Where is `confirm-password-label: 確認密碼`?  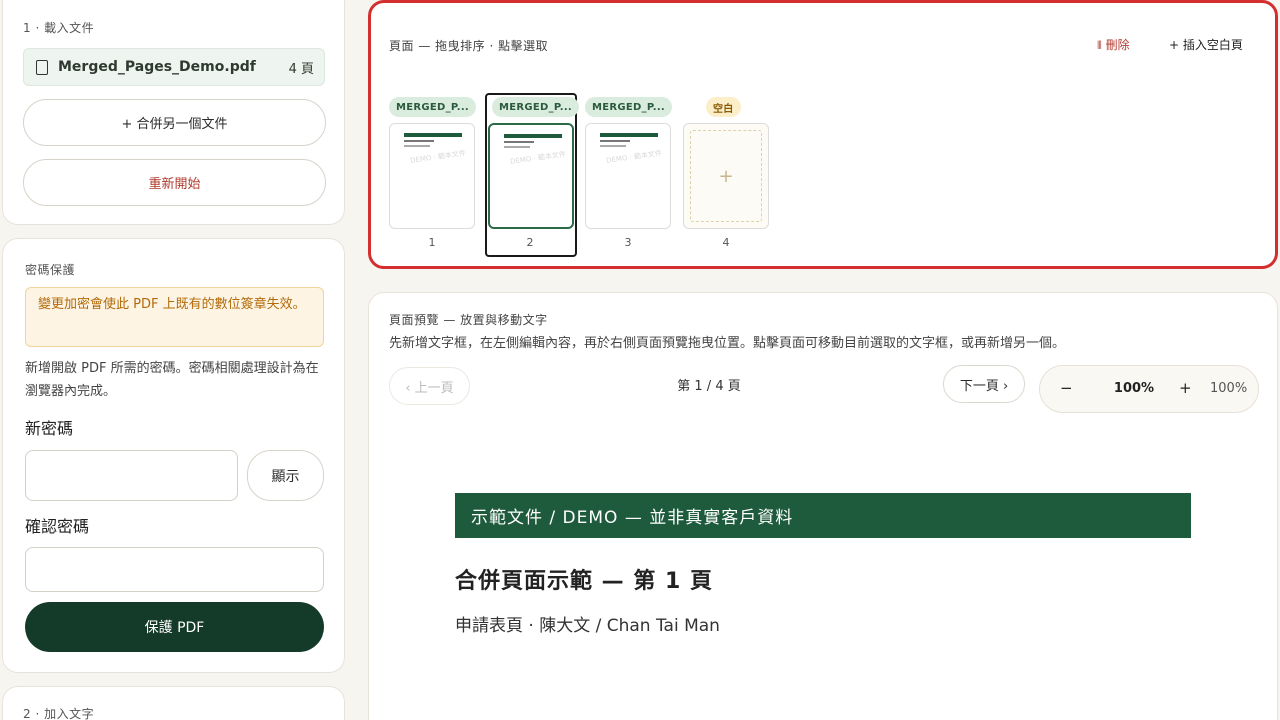 confirm-password-label: 確認密碼 is located at coordinates (57, 526).